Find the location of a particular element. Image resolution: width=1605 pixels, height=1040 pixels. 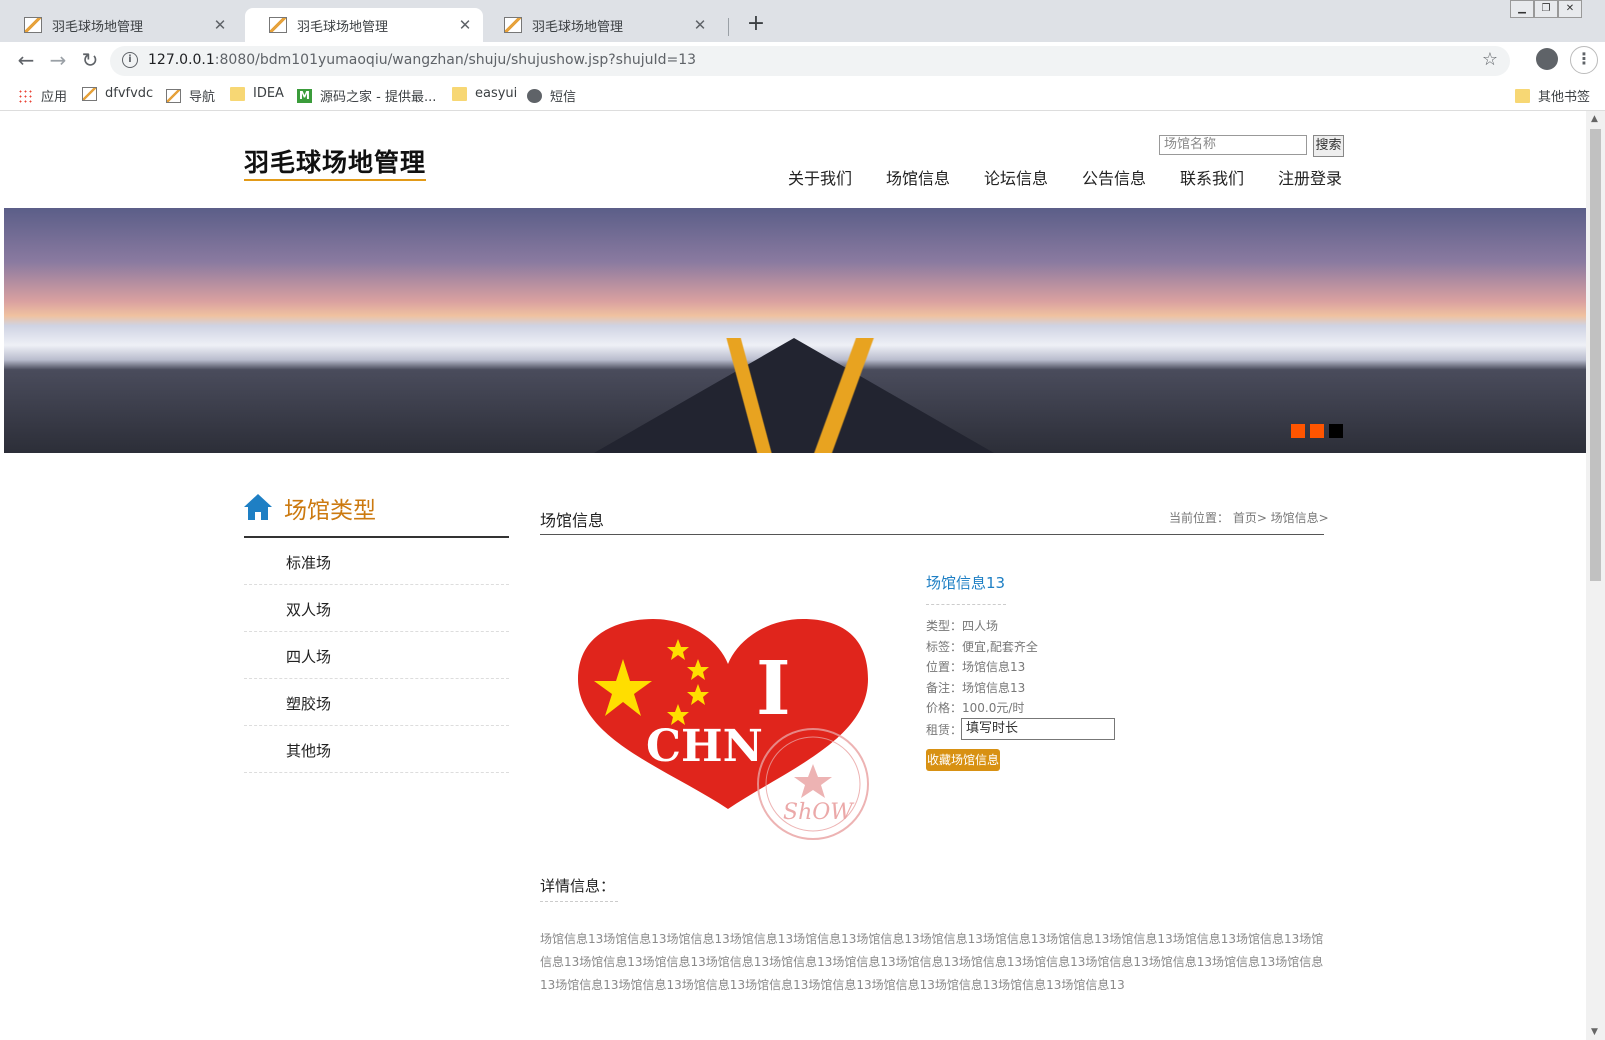

sidebar-item-plastic: 塑胶场 is located at coordinates (376, 702).